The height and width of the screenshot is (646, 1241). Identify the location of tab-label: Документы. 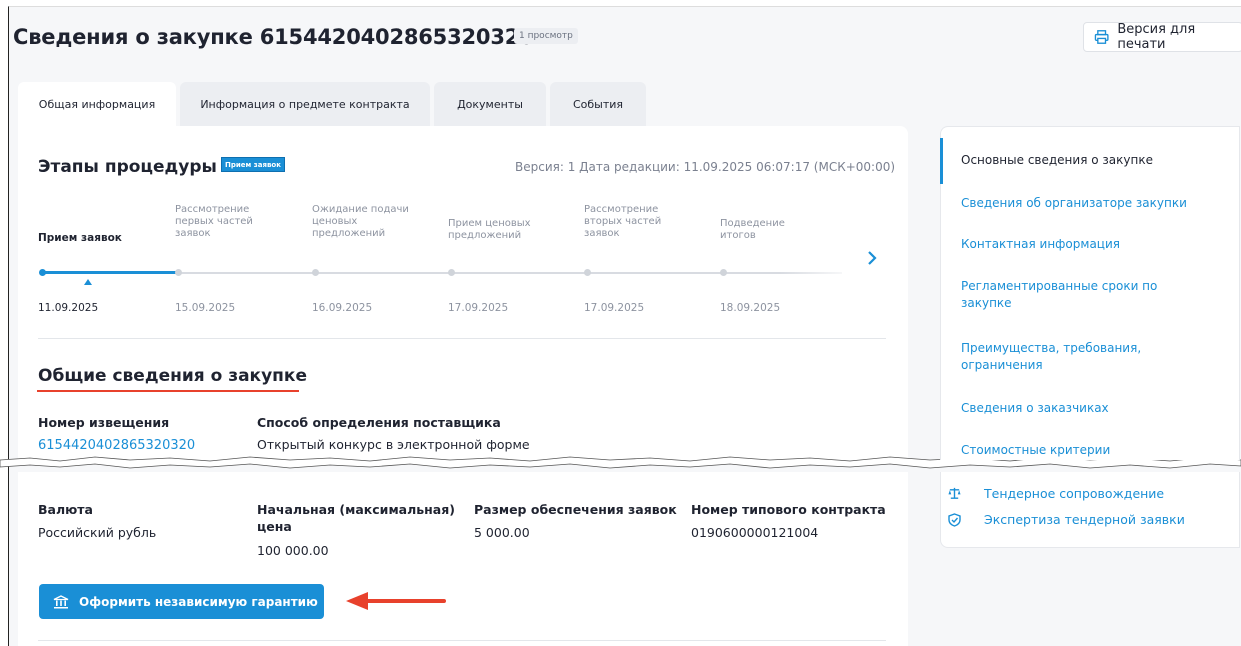
(490, 104).